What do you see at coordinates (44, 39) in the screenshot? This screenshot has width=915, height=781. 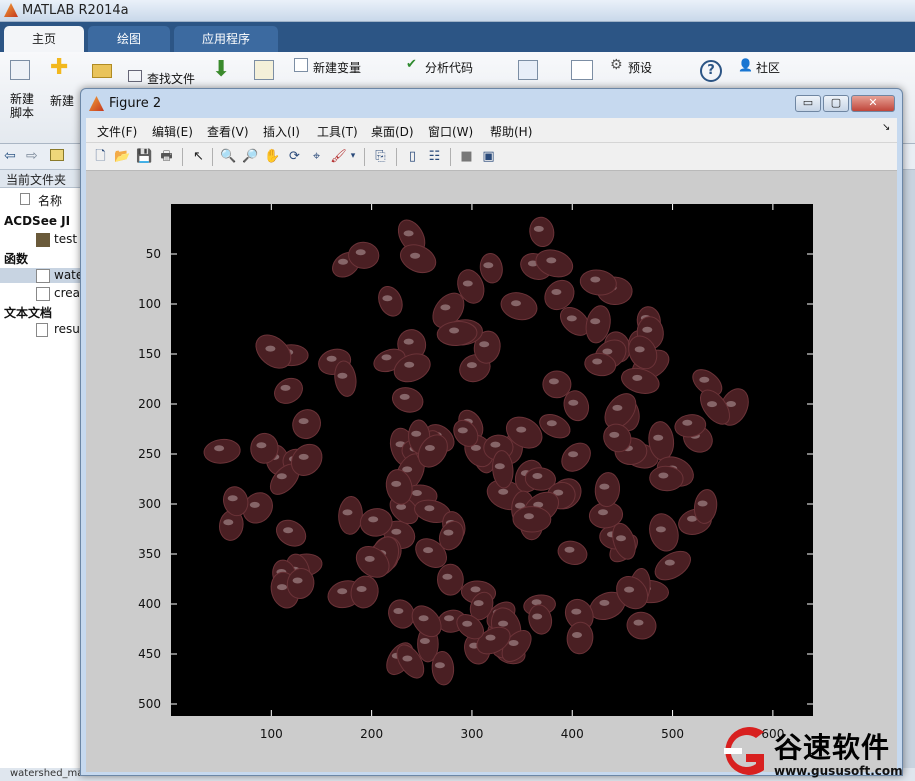 I see `tab-home: 主页` at bounding box center [44, 39].